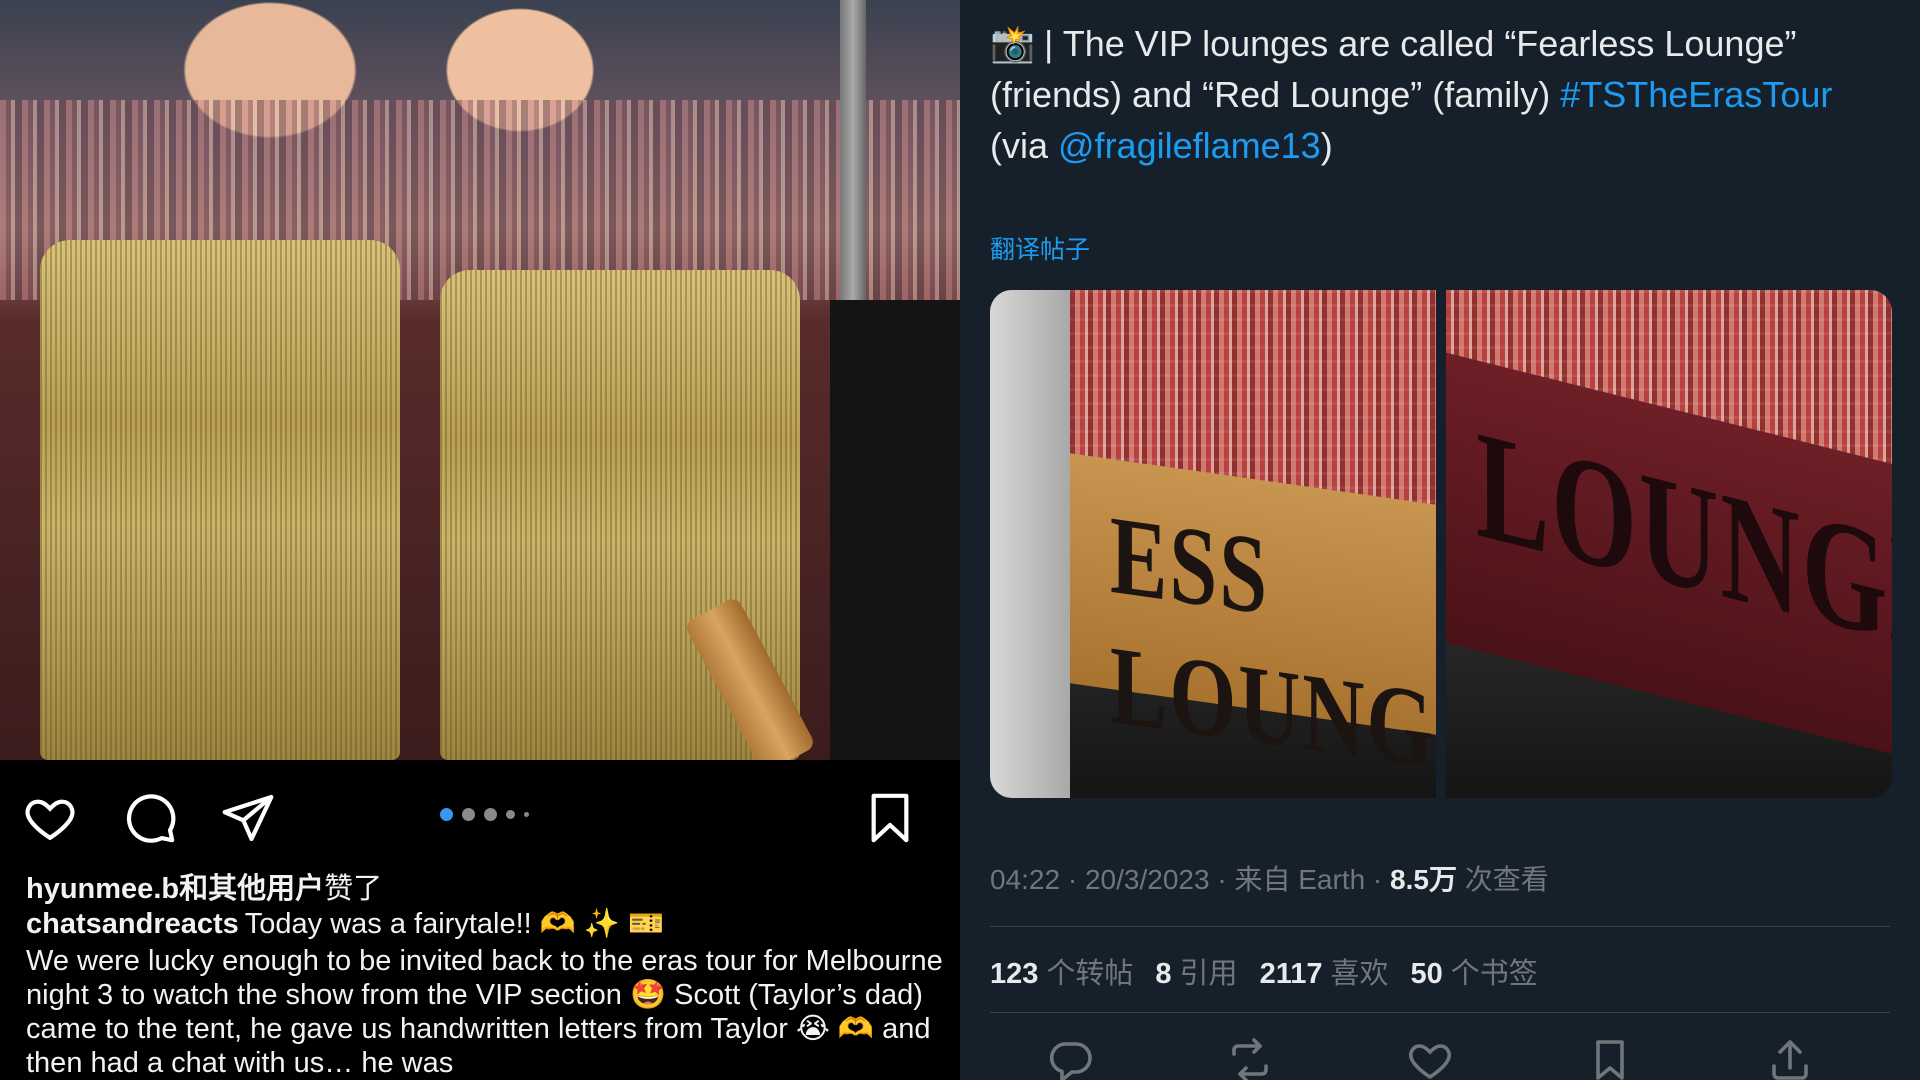 The image size is (1920, 1080). I want to click on views-label: 次查看, so click(1506, 879).